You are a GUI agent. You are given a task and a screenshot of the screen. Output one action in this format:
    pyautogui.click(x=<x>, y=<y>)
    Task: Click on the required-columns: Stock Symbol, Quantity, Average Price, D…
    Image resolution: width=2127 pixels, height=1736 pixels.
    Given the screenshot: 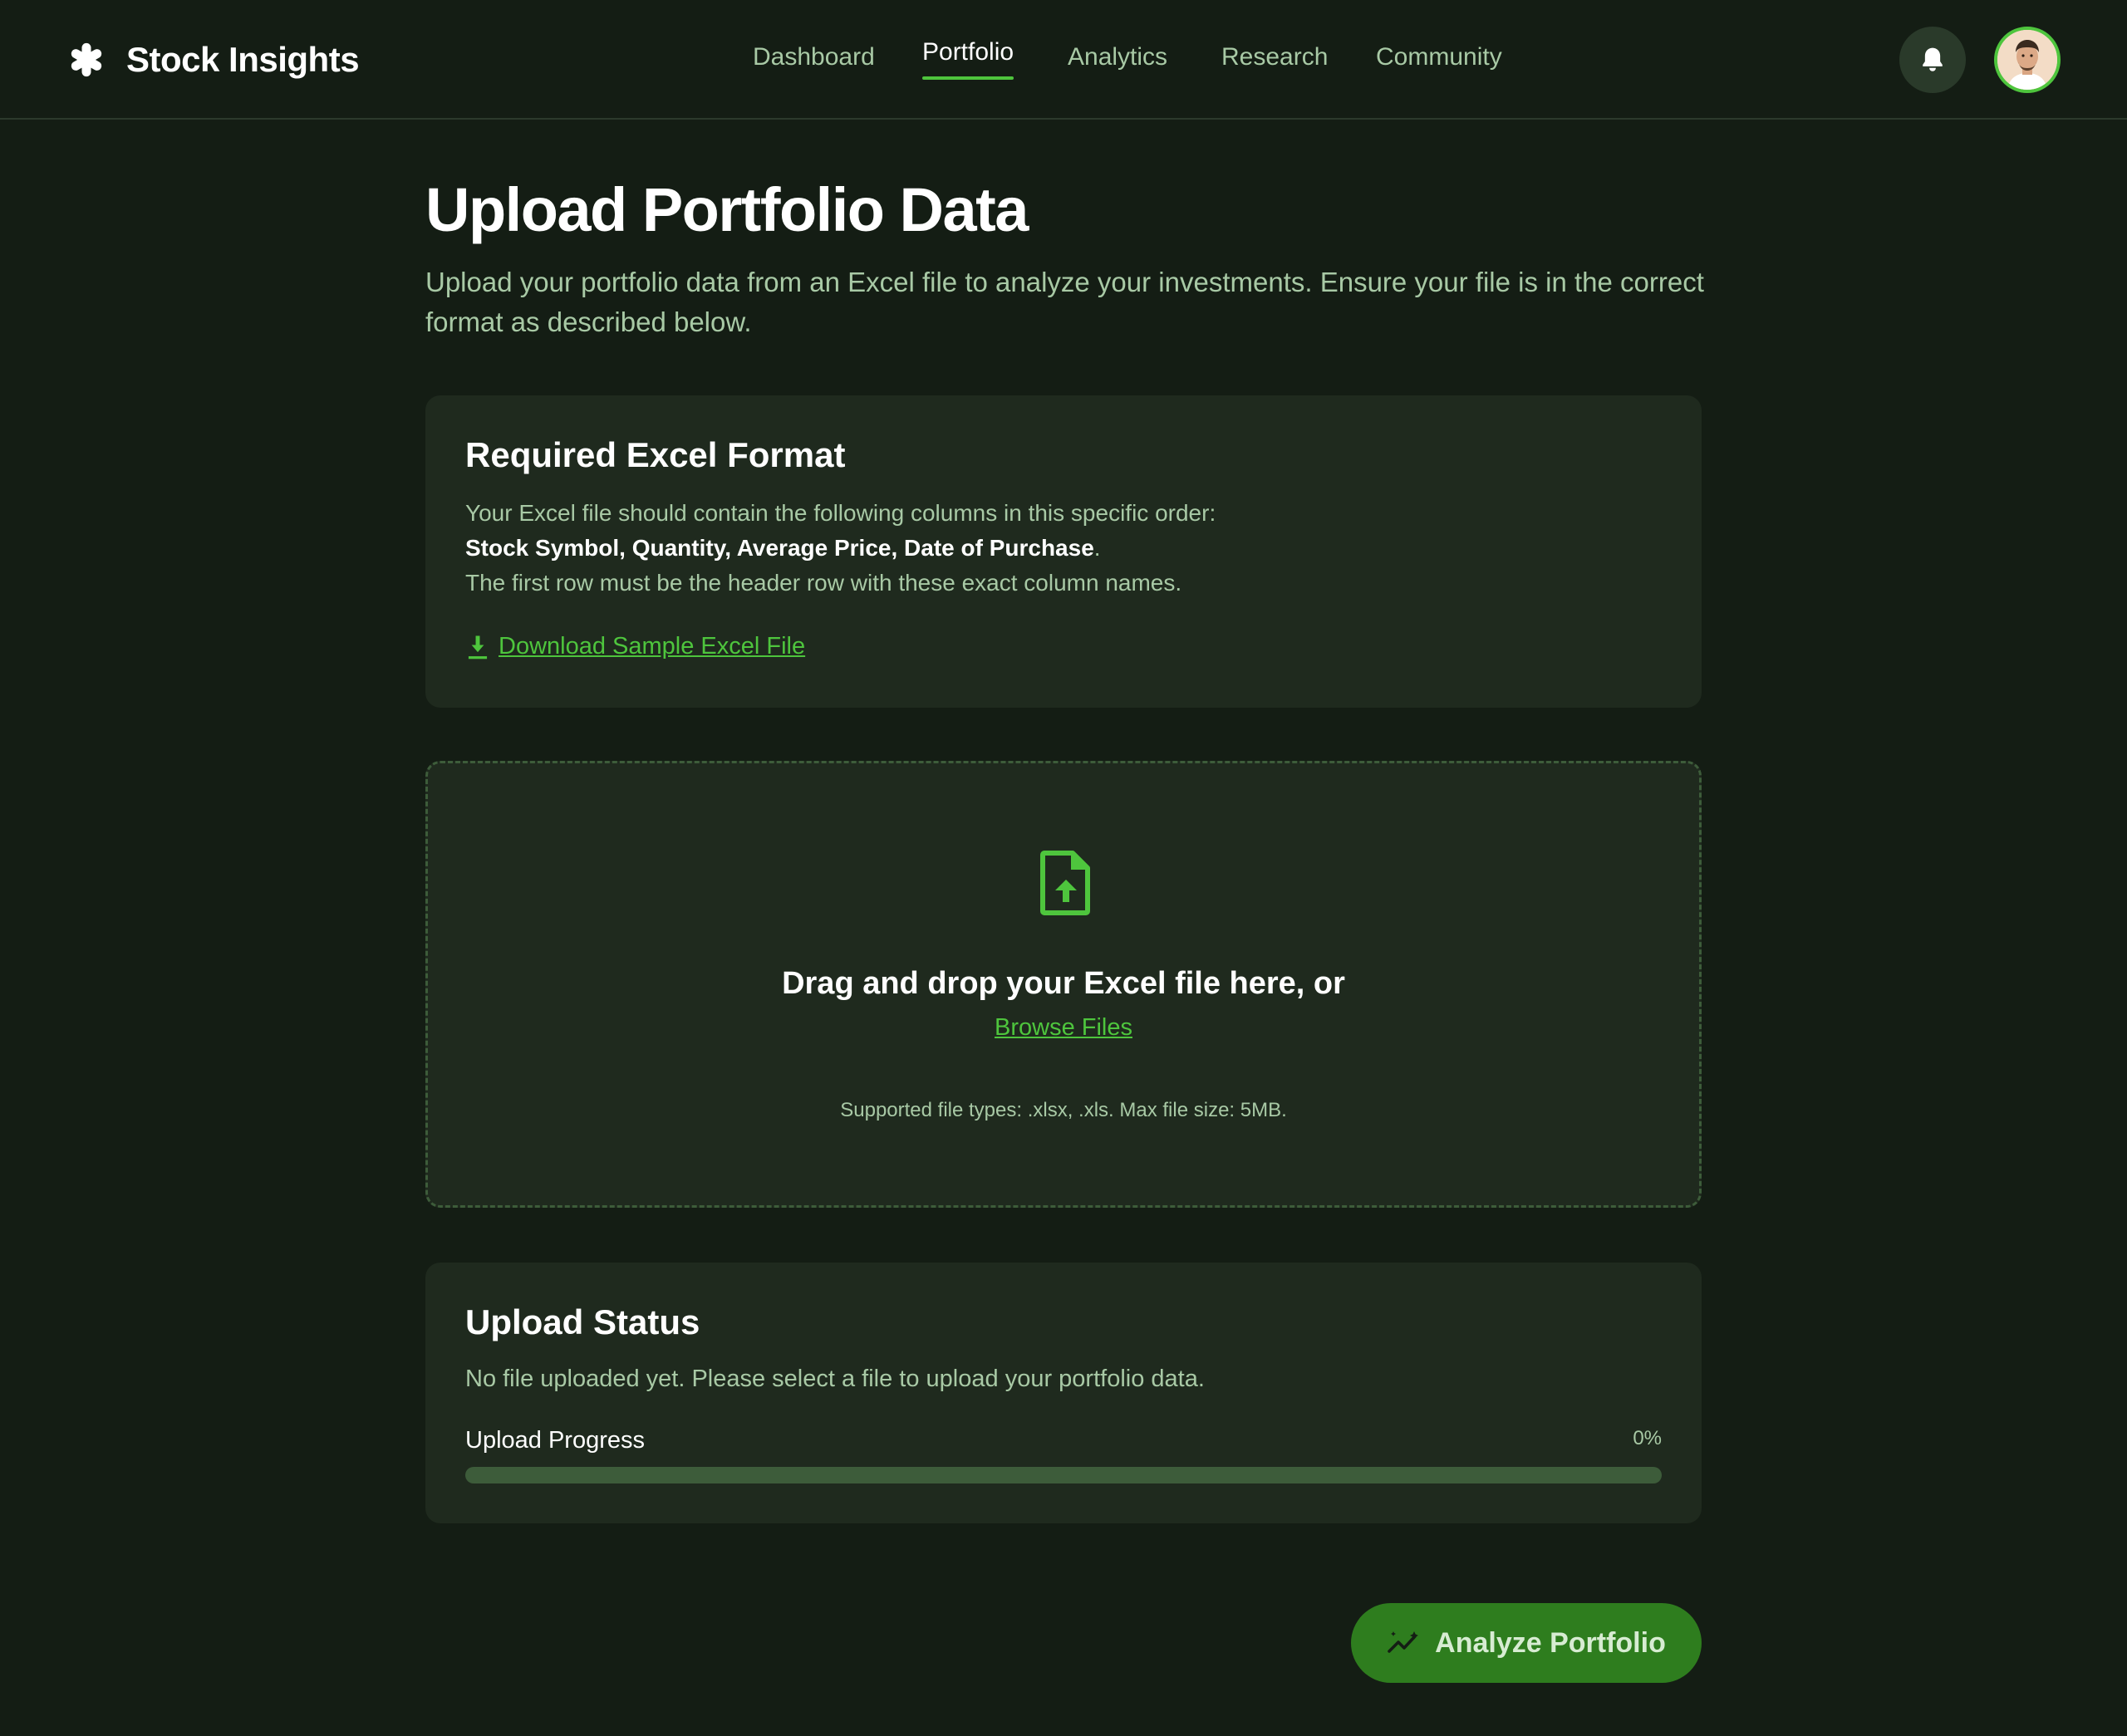 What is the action you would take?
    pyautogui.click(x=783, y=548)
    